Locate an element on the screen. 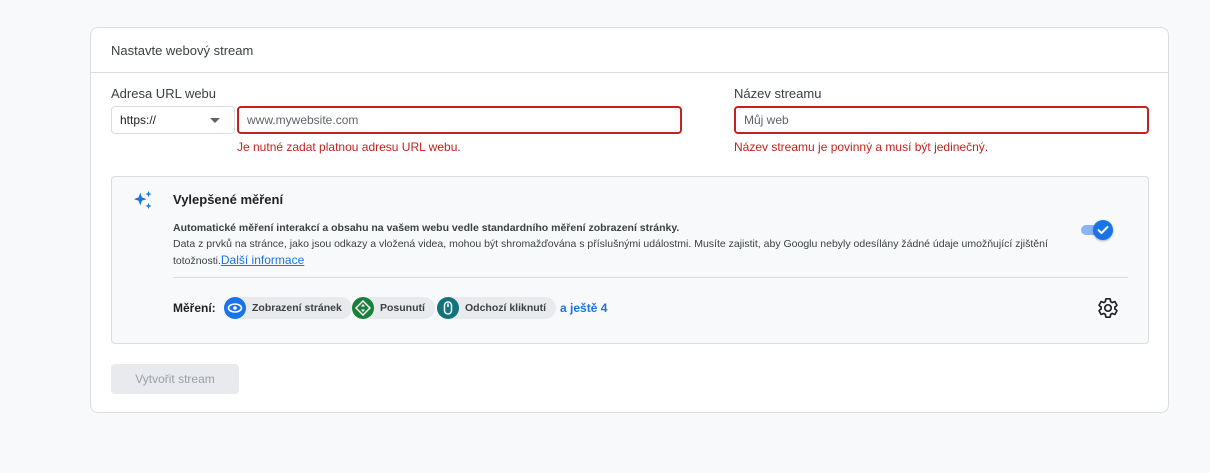 The image size is (1210, 473). mouse-icon is located at coordinates (448, 308).